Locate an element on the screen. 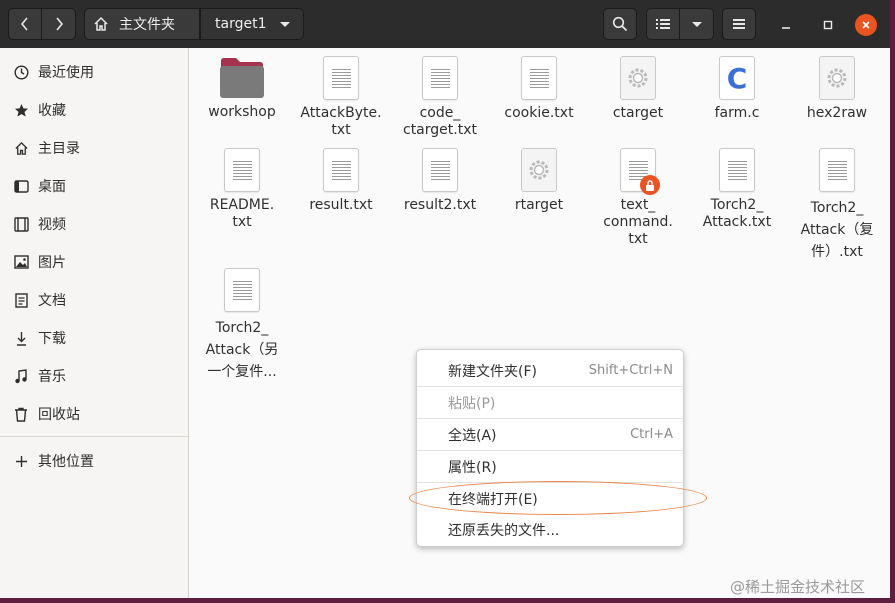 The height and width of the screenshot is (603, 895). file-item-readme: README. txt is located at coordinates (242, 185).